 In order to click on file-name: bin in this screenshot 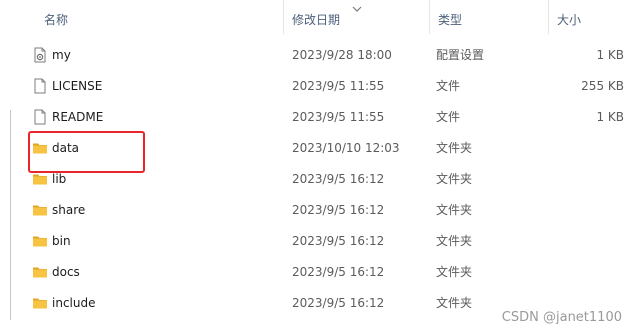, I will do `click(61, 241)`.